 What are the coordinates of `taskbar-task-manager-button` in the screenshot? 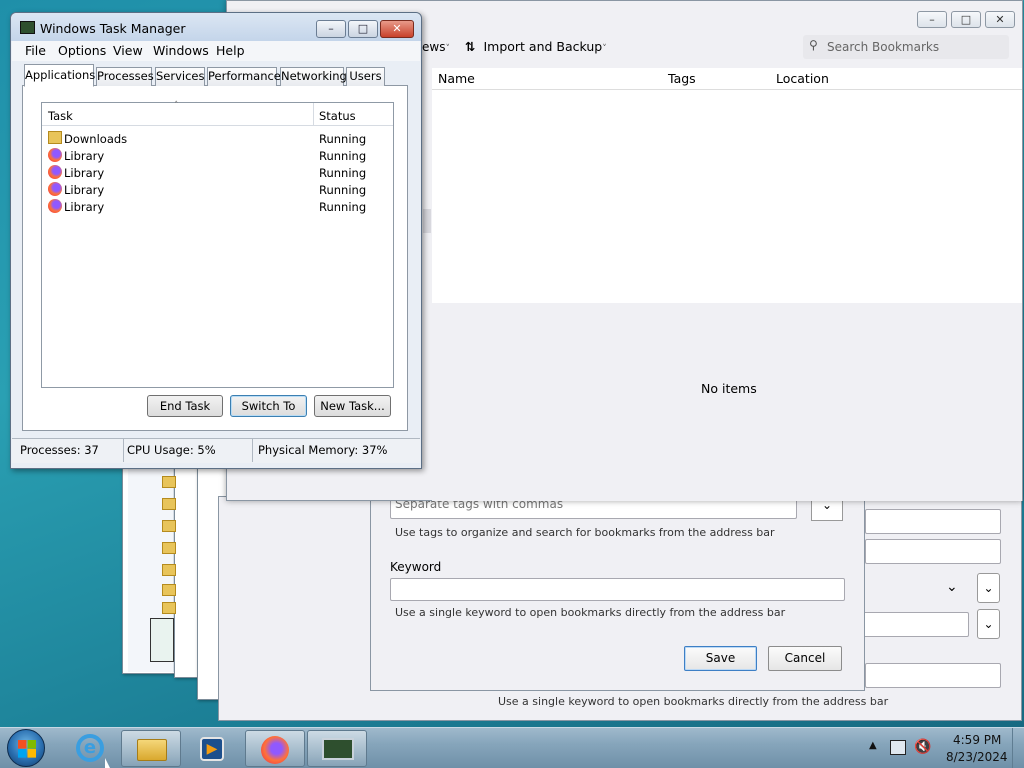 It's located at (337, 748).